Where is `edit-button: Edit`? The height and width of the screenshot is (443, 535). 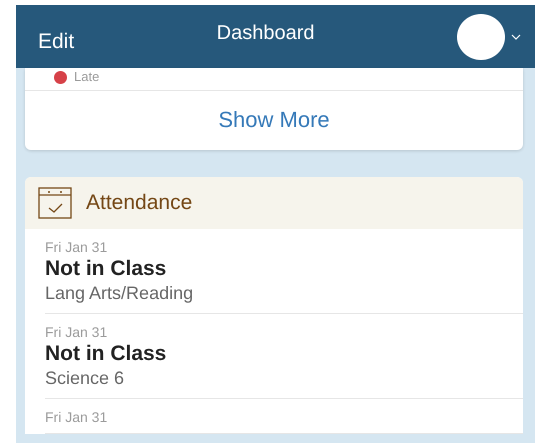
edit-button: Edit is located at coordinates (56, 42).